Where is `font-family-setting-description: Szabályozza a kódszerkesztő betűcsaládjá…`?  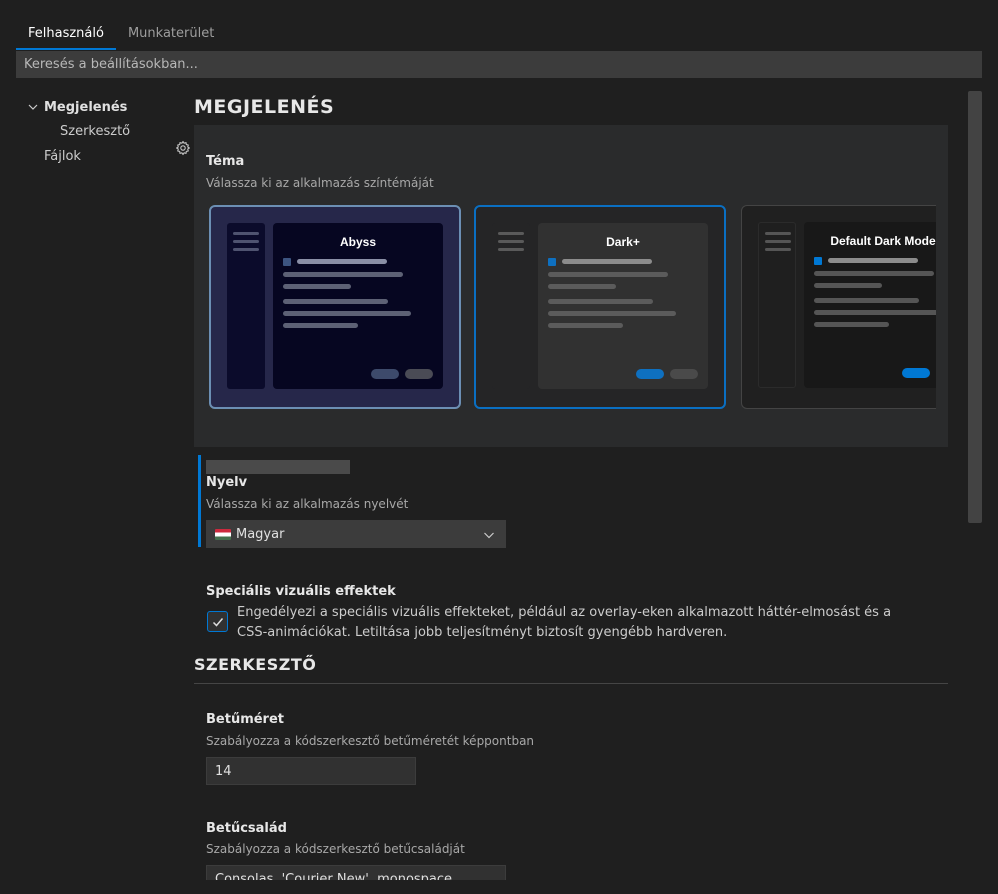
font-family-setting-description: Szabályozza a kódszerkesztő betűcsaládjá… is located at coordinates (335, 849).